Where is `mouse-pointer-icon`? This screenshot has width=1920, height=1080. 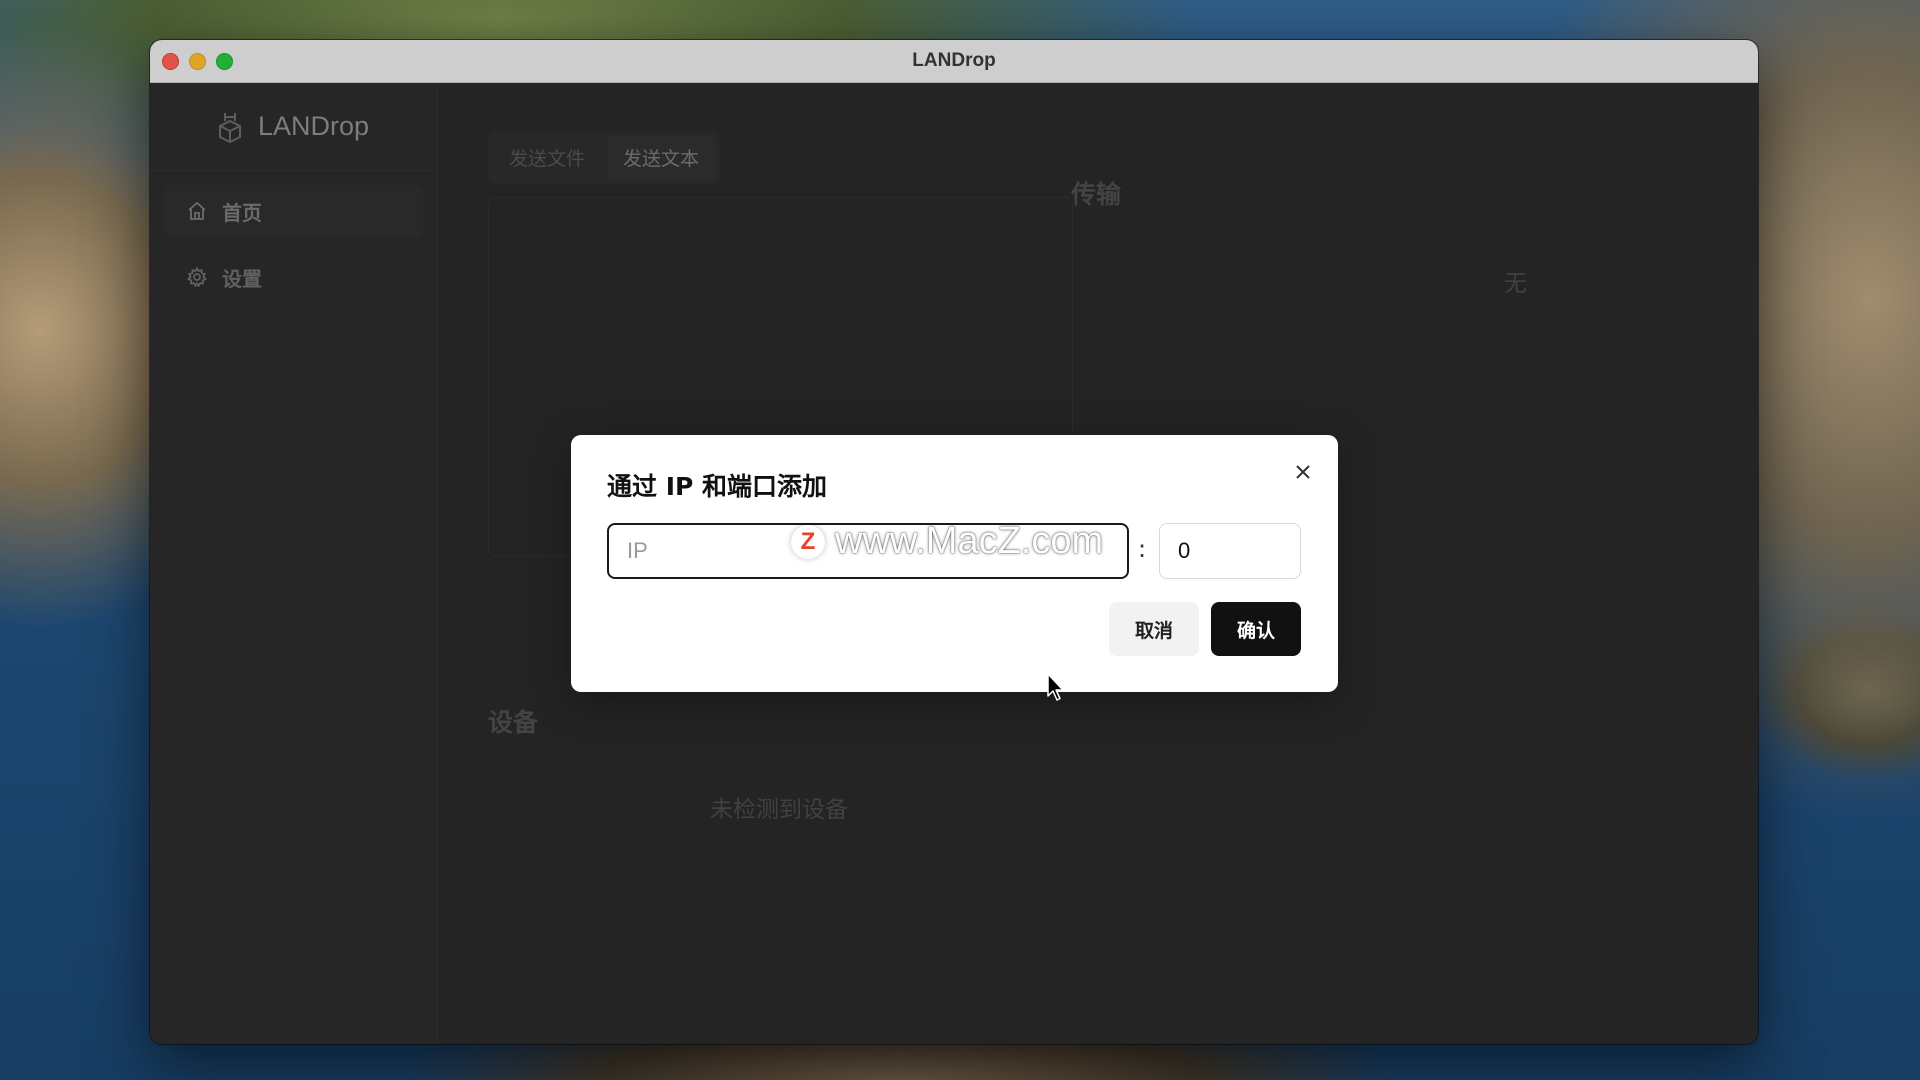
mouse-pointer-icon is located at coordinates (1056, 689).